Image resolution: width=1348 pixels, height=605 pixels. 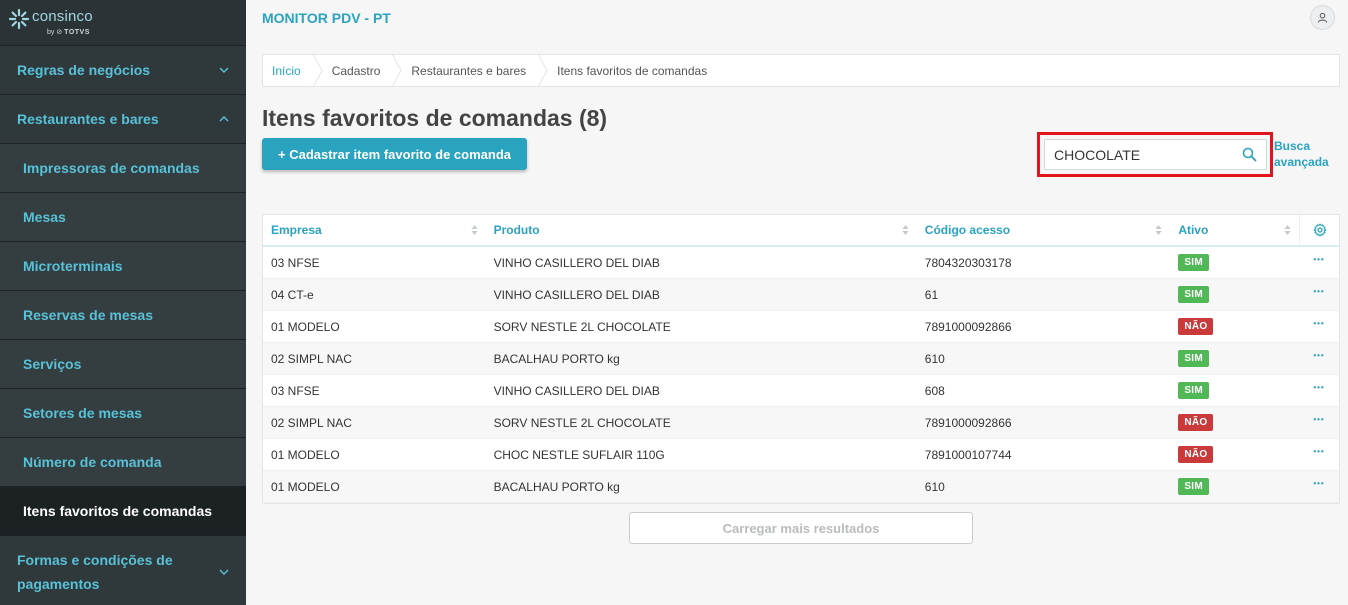 What do you see at coordinates (52, 364) in the screenshot?
I see `sidebar-item-label: Serviços` at bounding box center [52, 364].